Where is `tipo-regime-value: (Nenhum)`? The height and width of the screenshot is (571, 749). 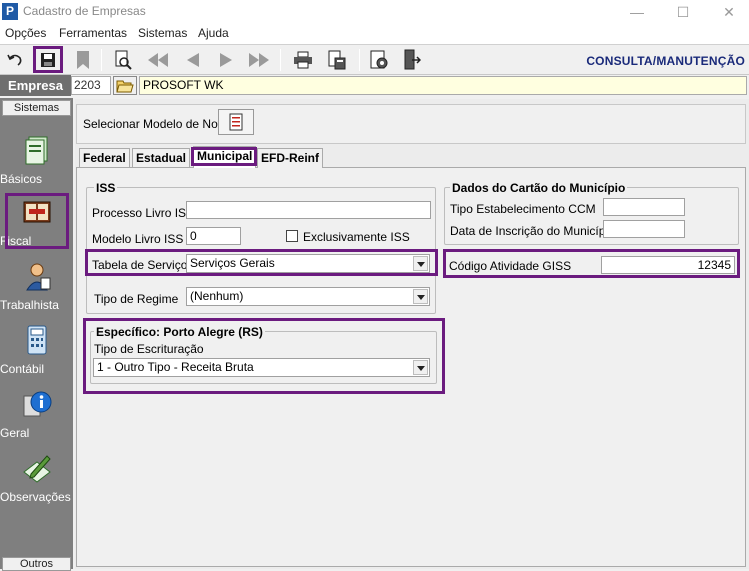
tipo-regime-value: (Nenhum) is located at coordinates (217, 296).